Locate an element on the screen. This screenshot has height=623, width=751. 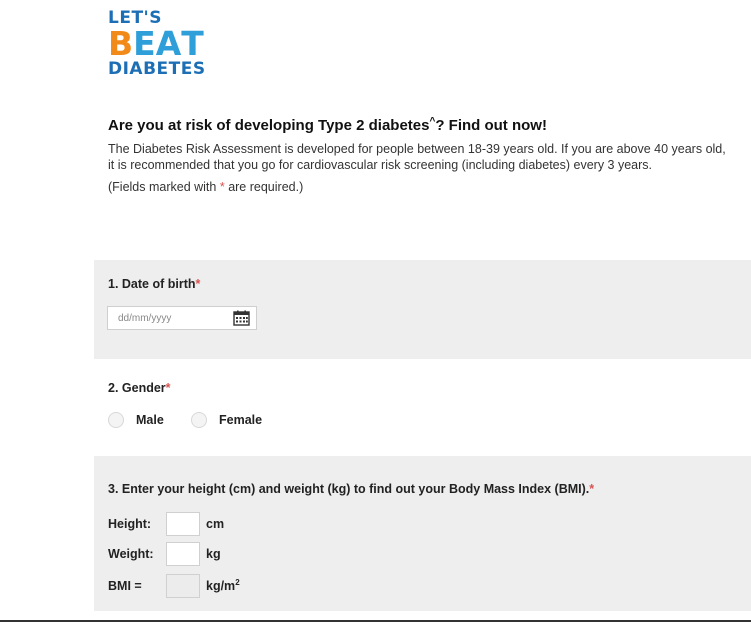
question-date-of-birth: 1. Date of birth* dd/mm/yyyy is located at coordinates (422, 309).